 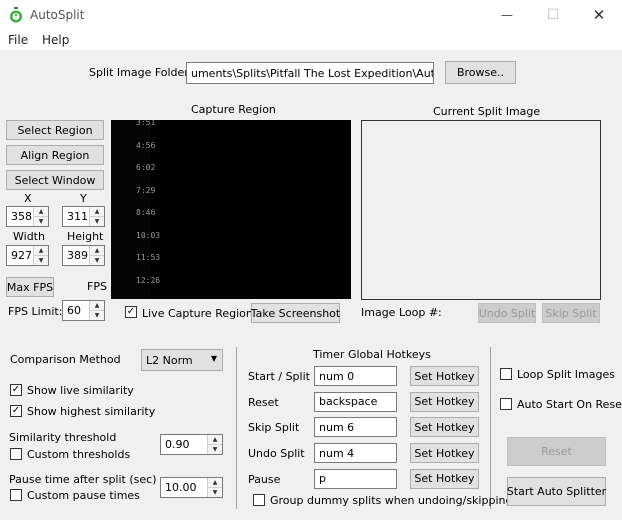 What do you see at coordinates (214, 487) in the screenshot?
I see `pause-time-spin-arrows: ▲ ▼` at bounding box center [214, 487].